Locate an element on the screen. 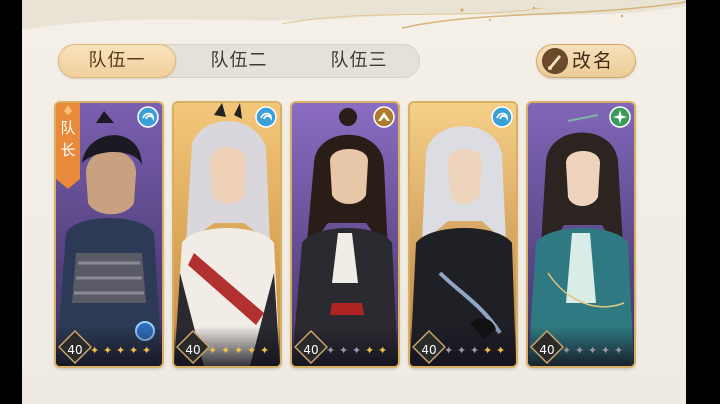  character-card-3: 40 ✦ ✦ ✦ ✦ ✦ is located at coordinates (345, 234).